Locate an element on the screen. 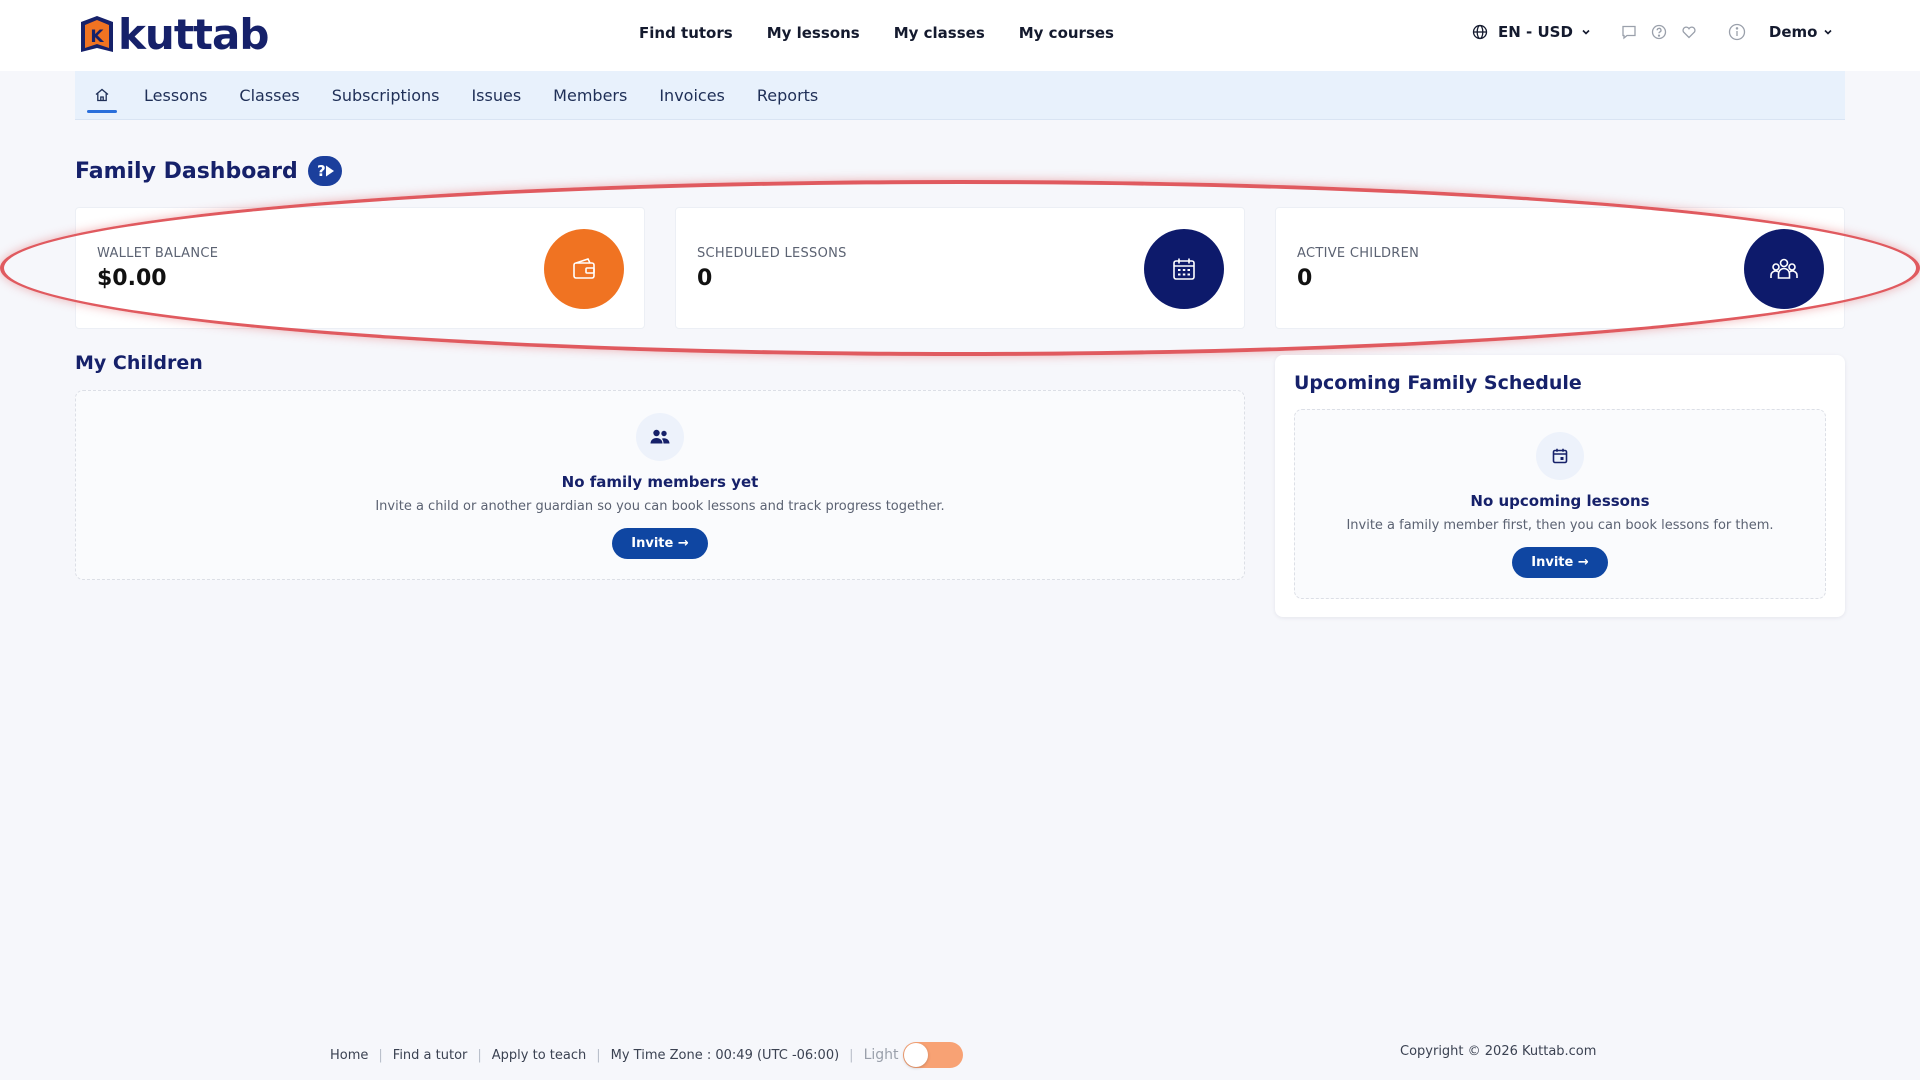  nav-my-classes: My classes is located at coordinates (939, 33).